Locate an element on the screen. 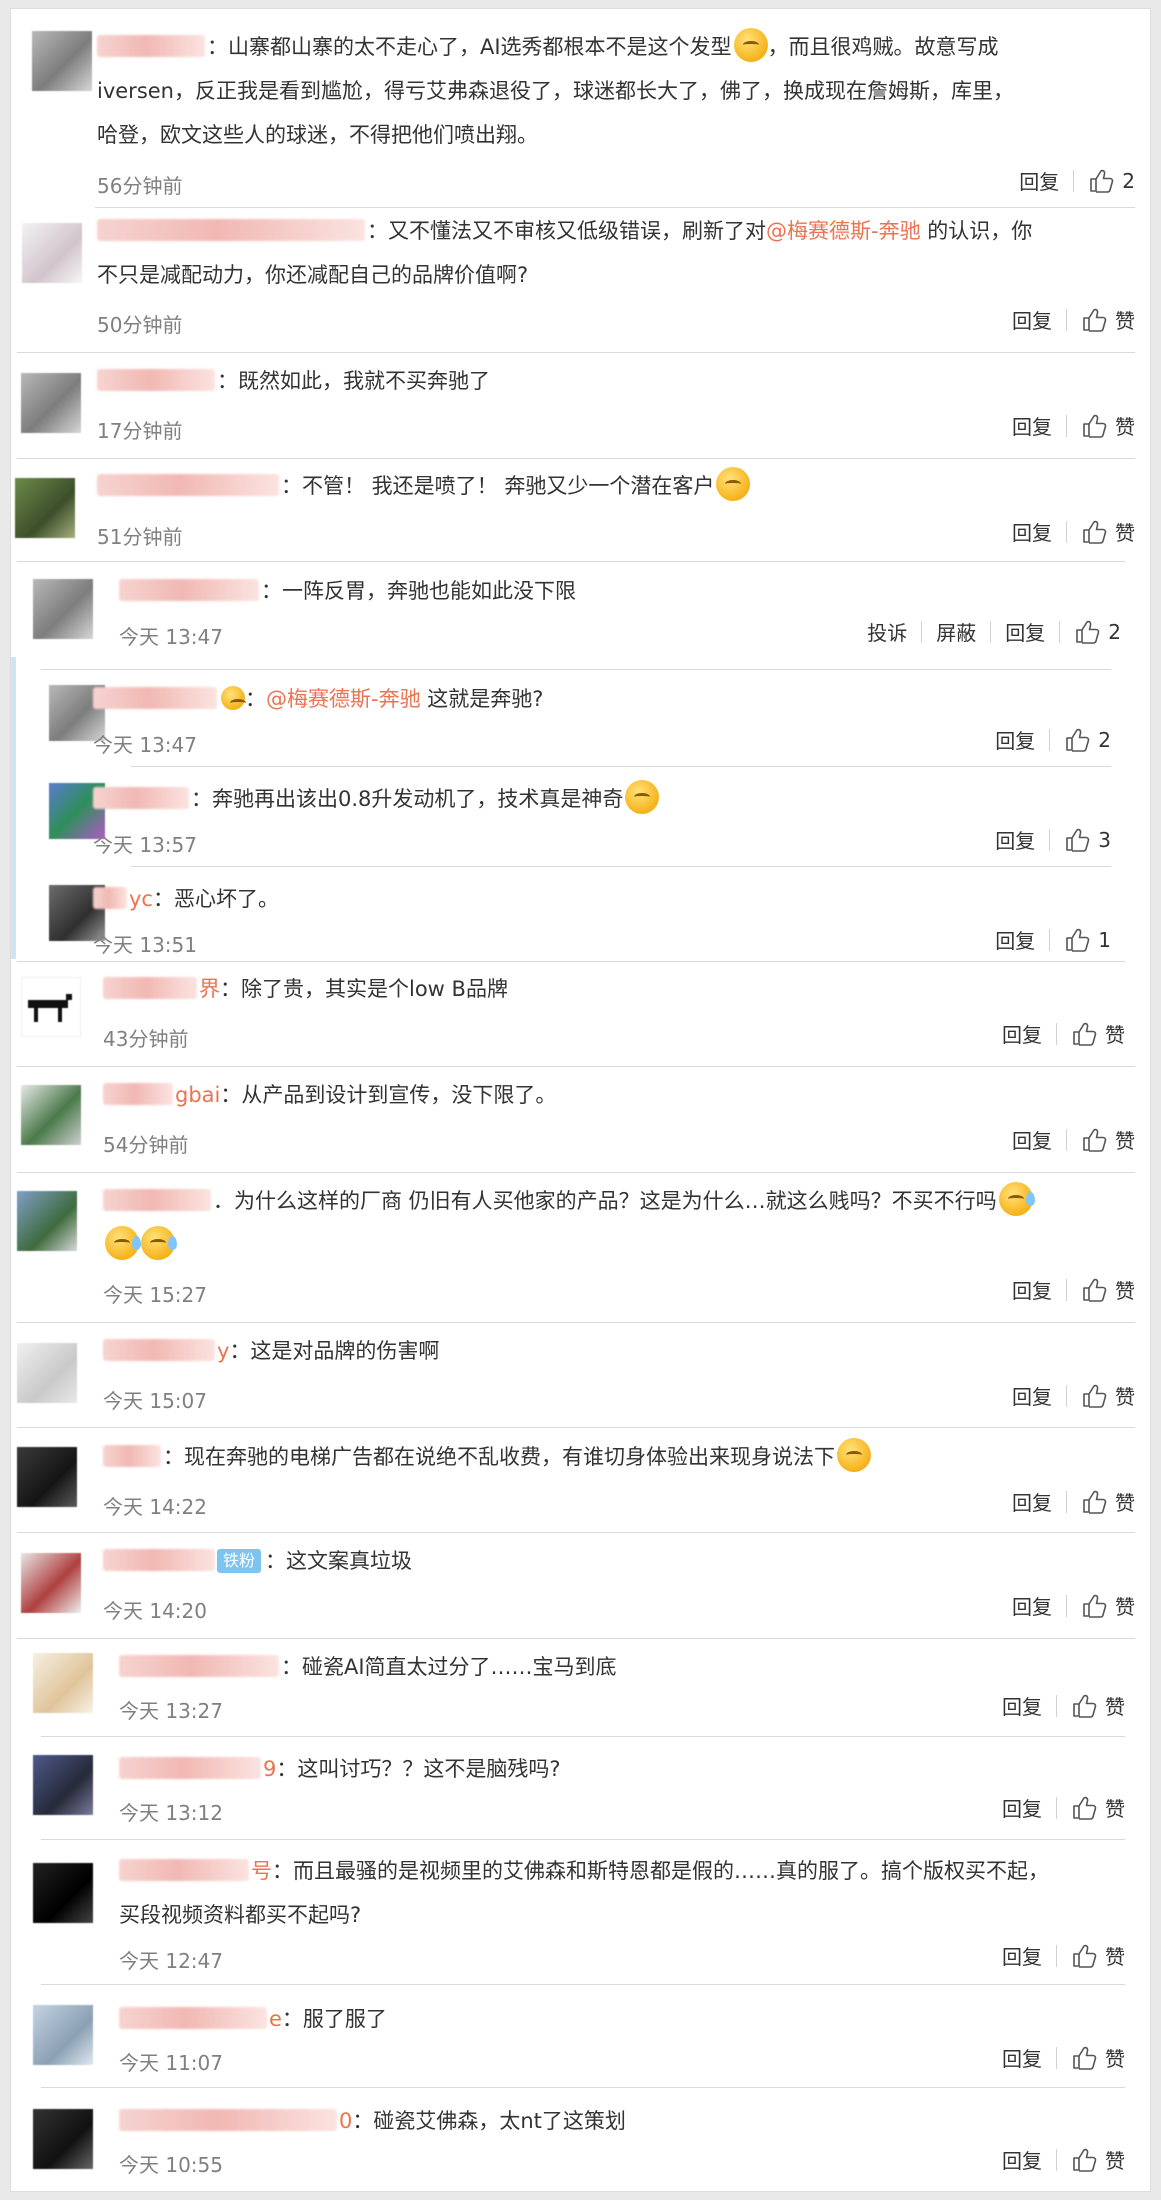 This screenshot has height=2200, width=1161. username-suffix: gbai is located at coordinates (197, 1095).